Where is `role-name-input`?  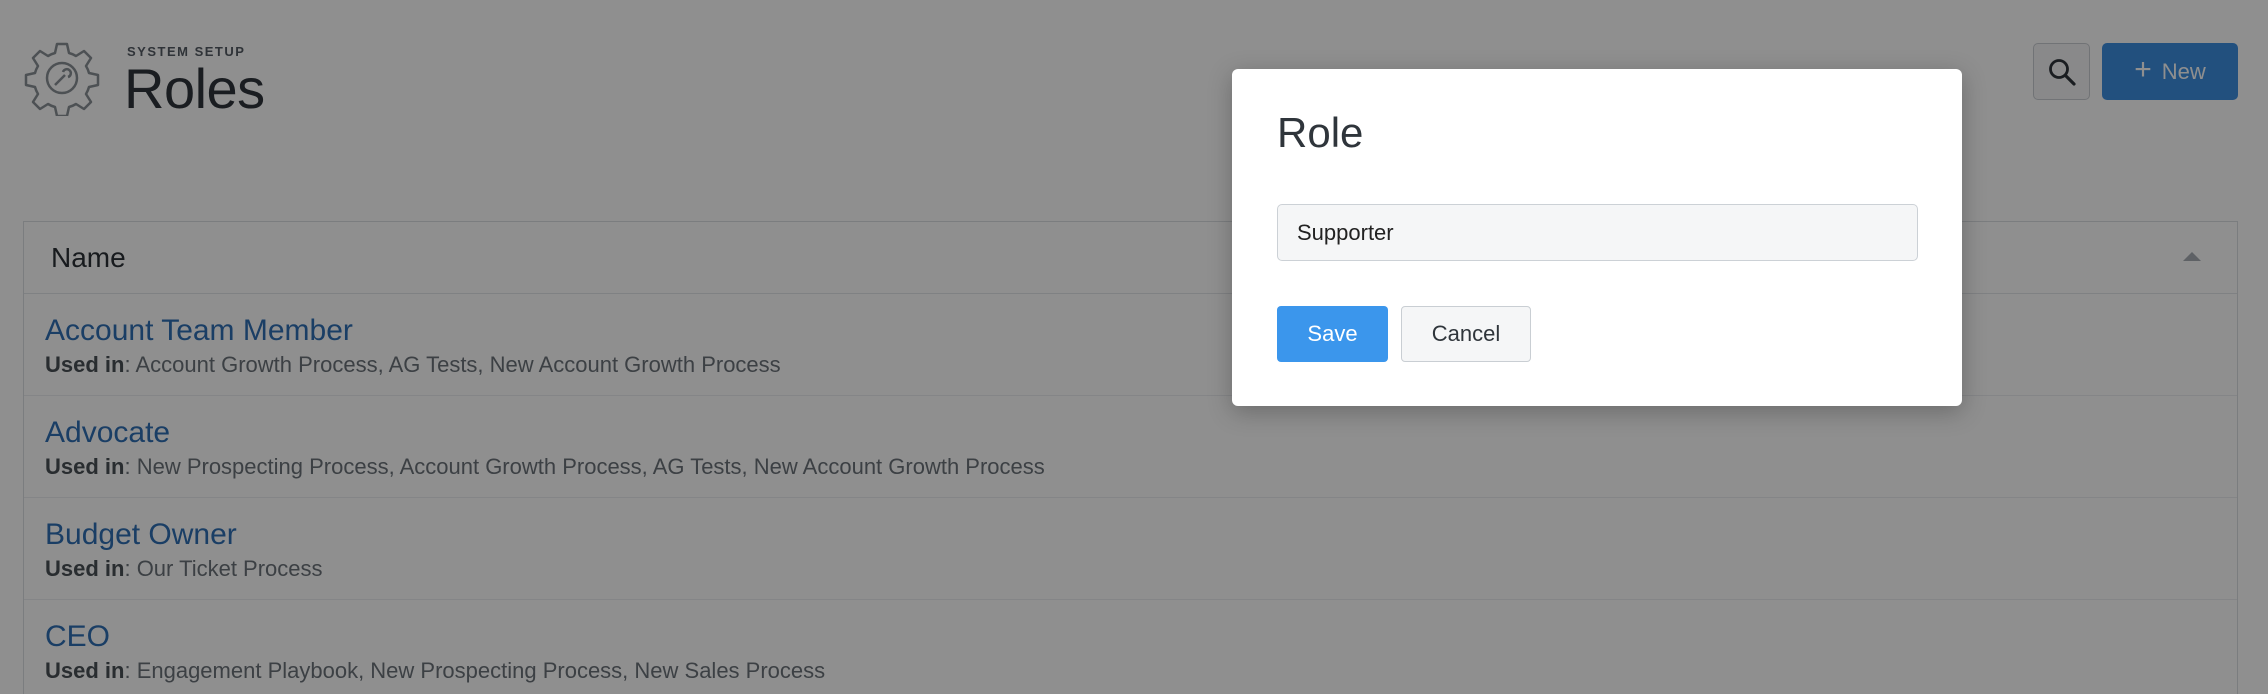
role-name-input is located at coordinates (1597, 232).